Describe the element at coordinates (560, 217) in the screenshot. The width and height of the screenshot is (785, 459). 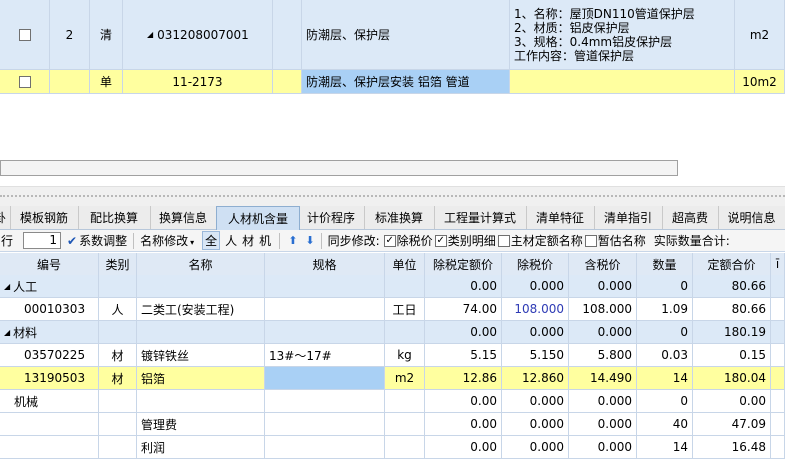
I see `tab-list-features: 清单特征` at that location.